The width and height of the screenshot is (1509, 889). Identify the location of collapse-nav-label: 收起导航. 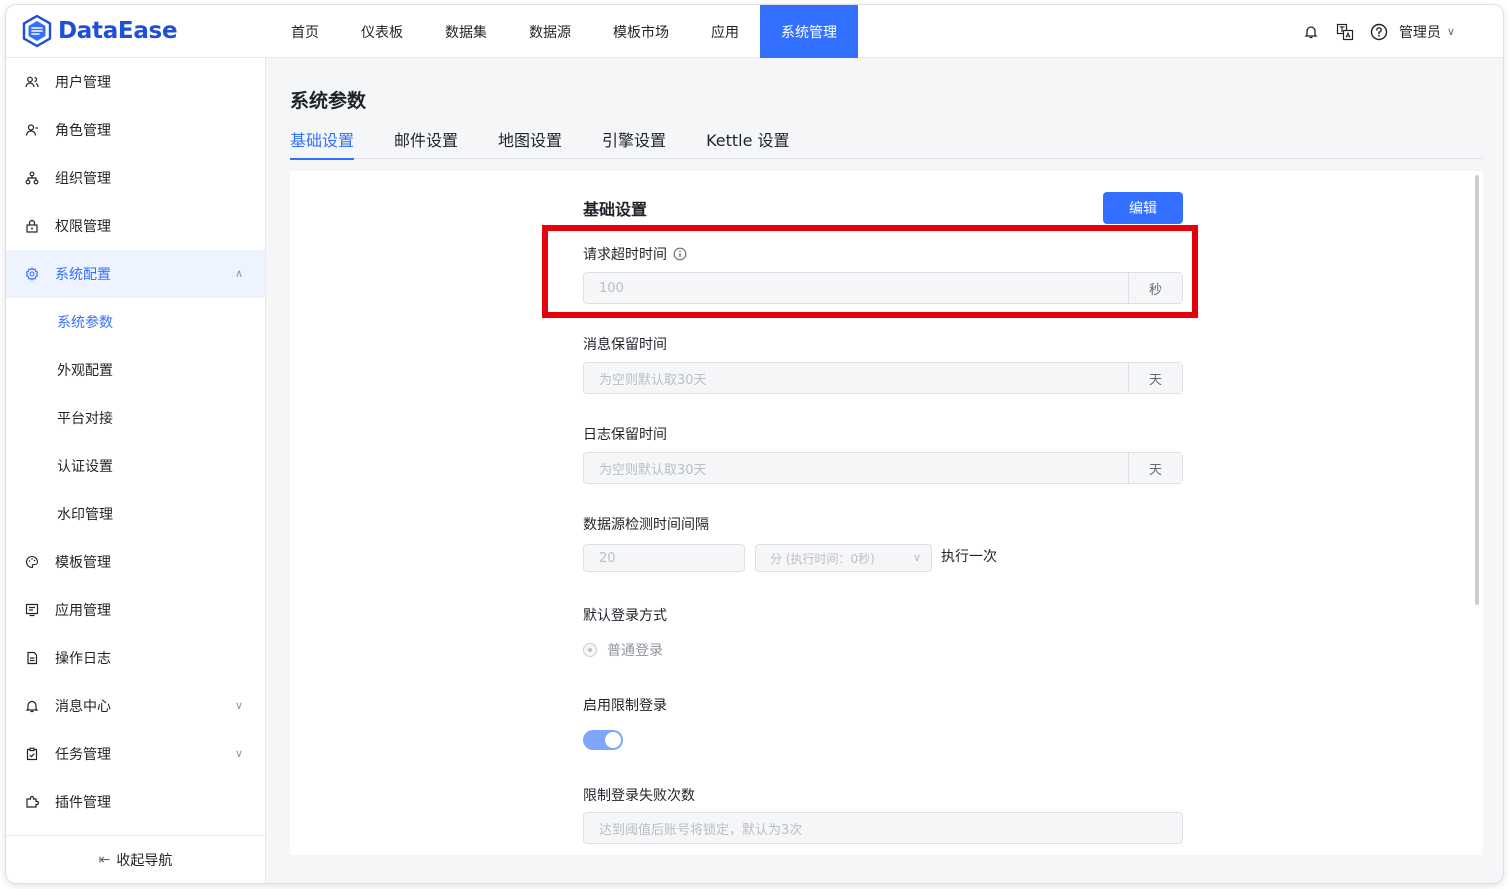
(144, 860).